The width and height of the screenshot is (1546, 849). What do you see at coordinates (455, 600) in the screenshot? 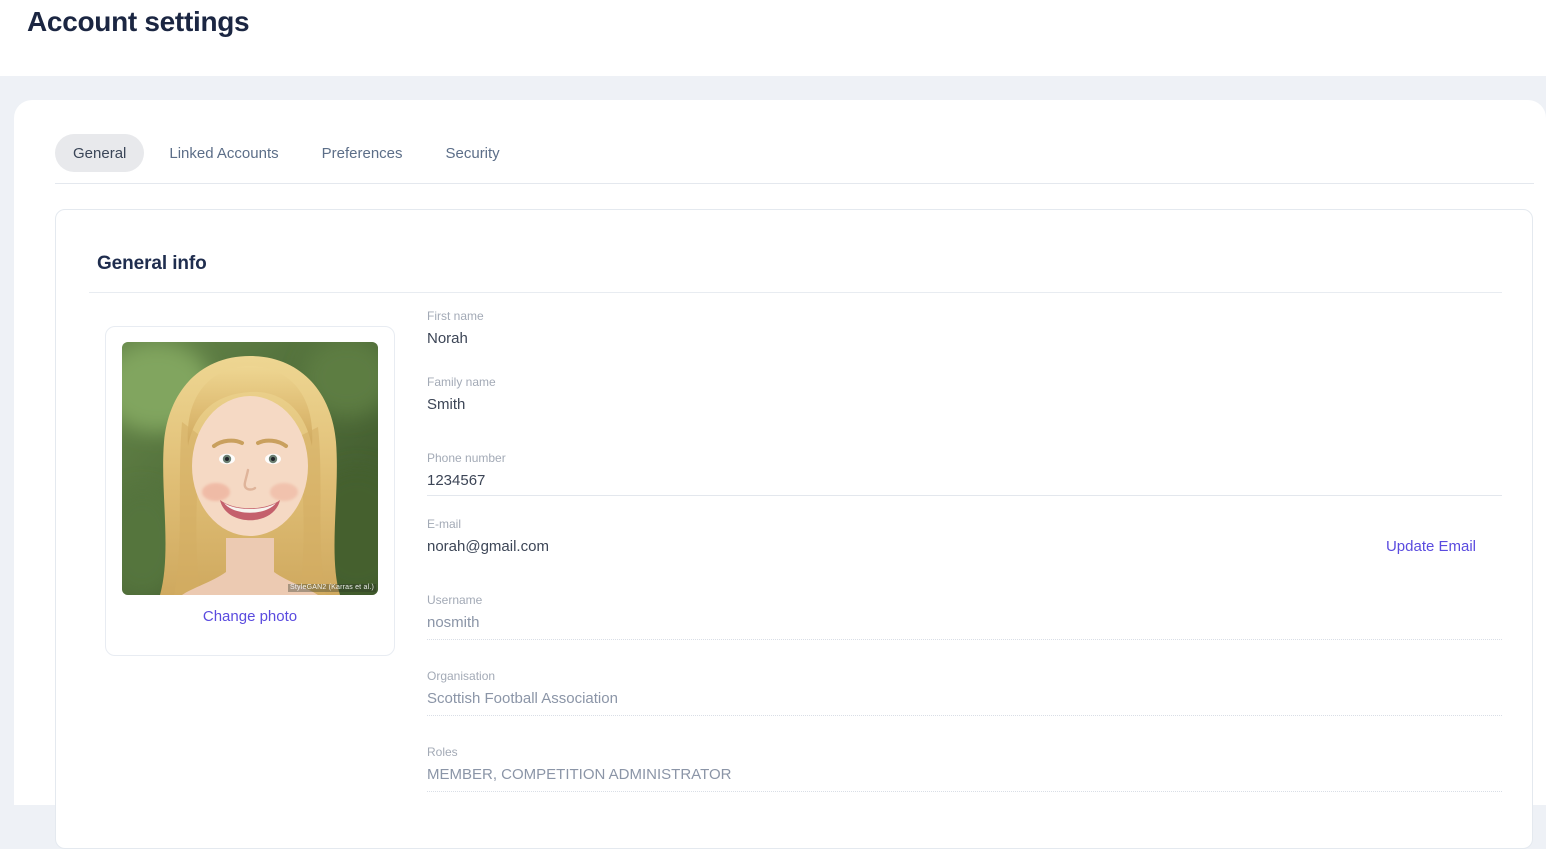
I see `username-label: Username` at bounding box center [455, 600].